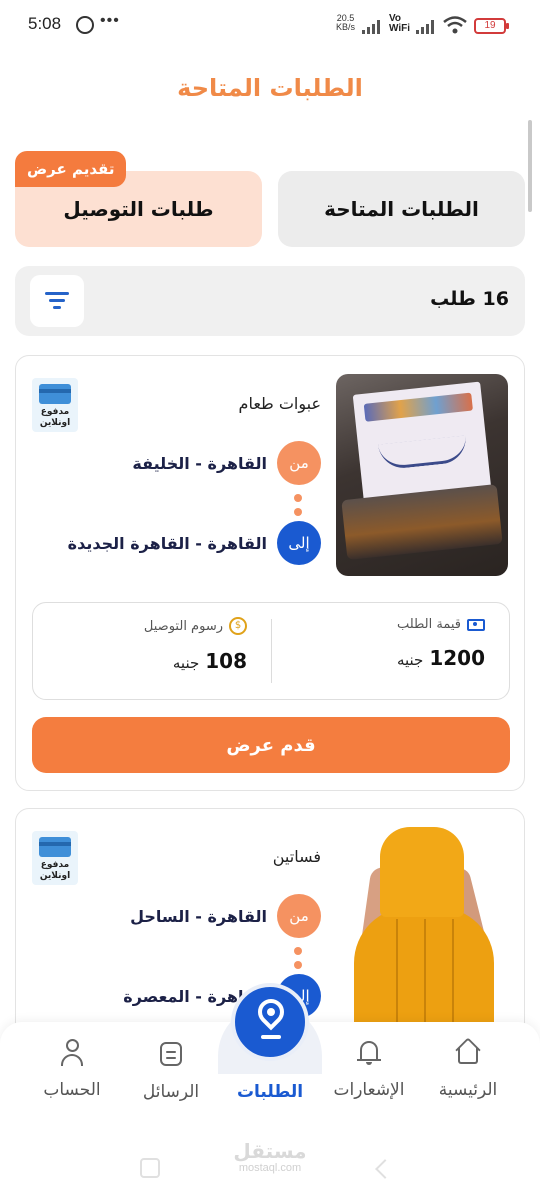 This screenshot has width=540, height=1200. I want to click on battery-icon: 19, so click(491, 26).